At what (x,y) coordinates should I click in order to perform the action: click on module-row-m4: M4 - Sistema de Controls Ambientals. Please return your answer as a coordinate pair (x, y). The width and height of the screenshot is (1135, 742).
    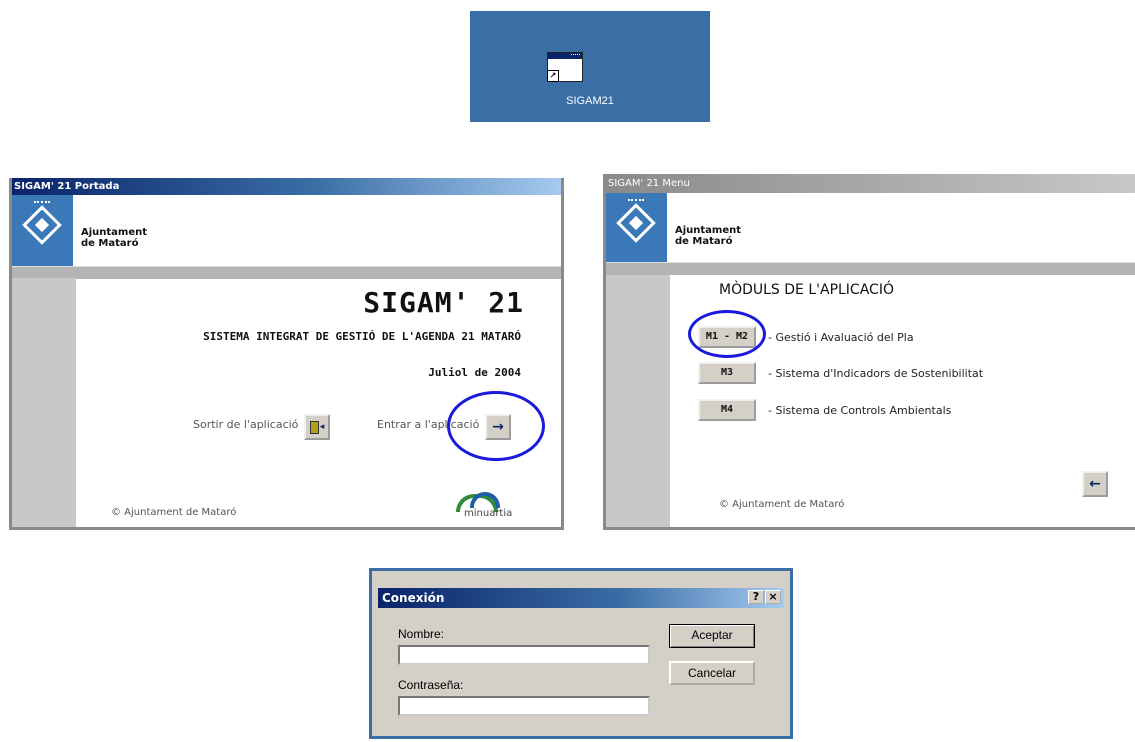
    Looking at the image, I should click on (824, 410).